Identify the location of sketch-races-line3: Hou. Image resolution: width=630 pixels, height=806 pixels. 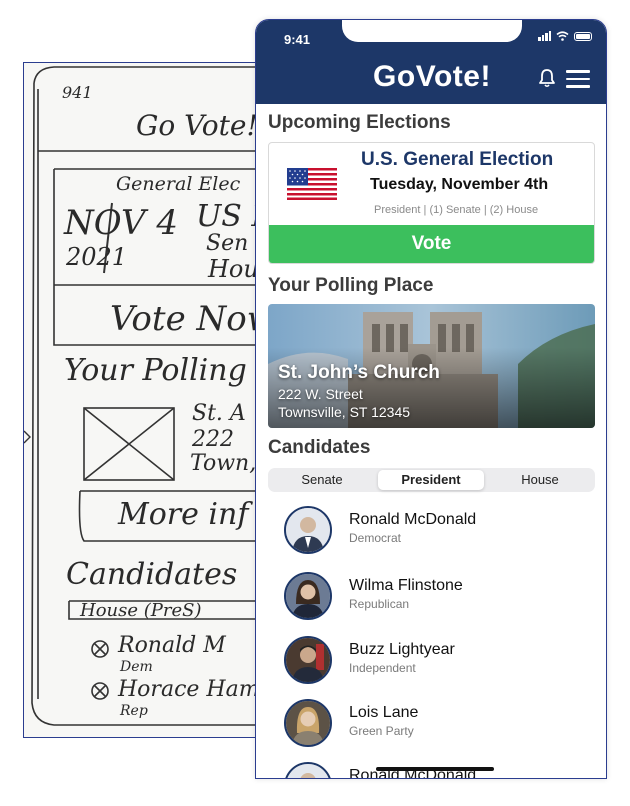
(233, 269).